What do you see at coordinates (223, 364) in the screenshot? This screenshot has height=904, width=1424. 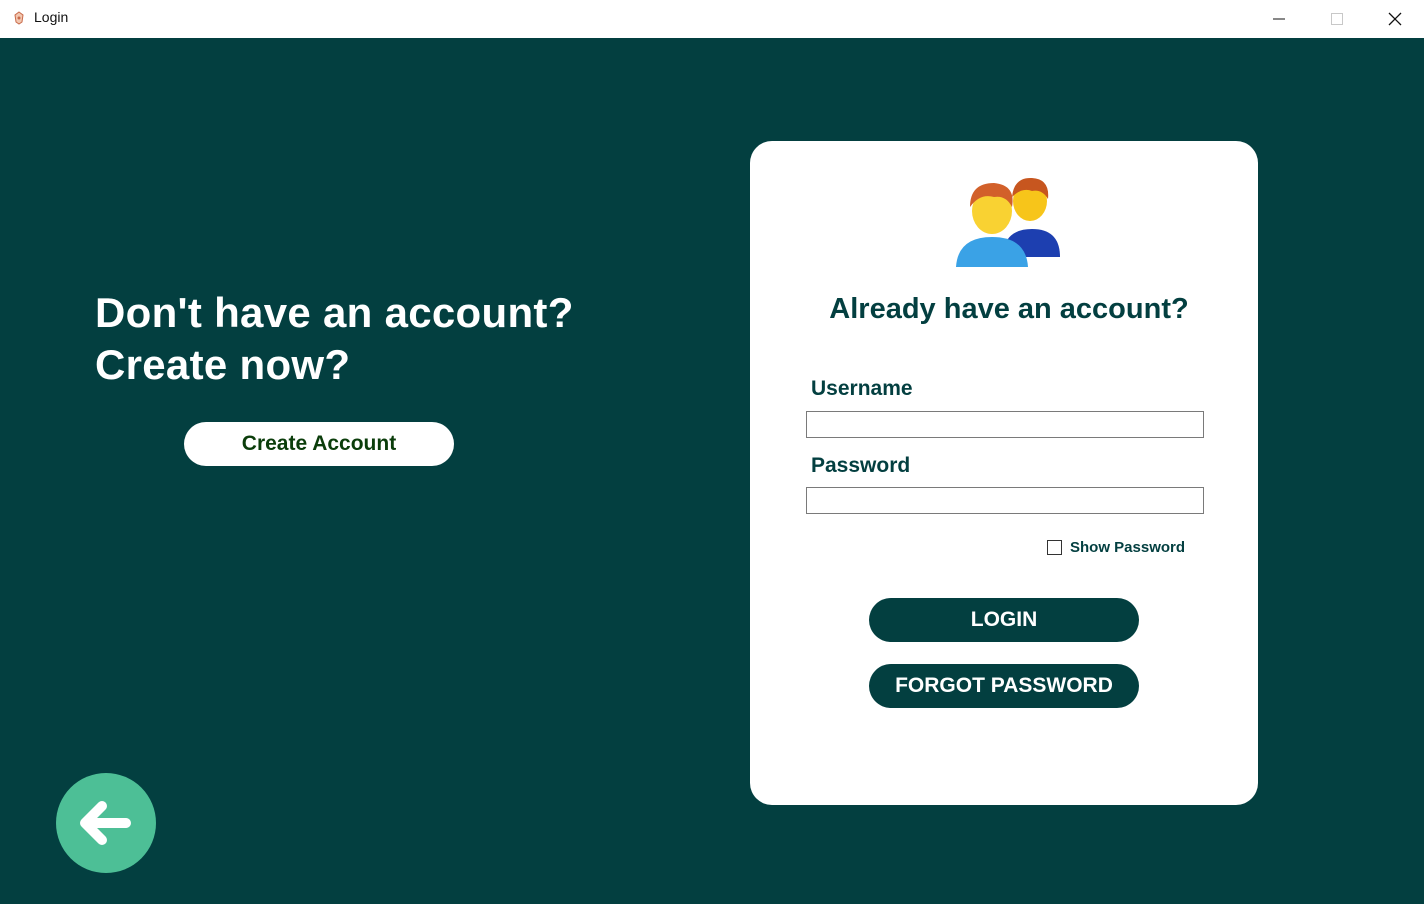 I see `signup-prompt-line2: Create now?` at bounding box center [223, 364].